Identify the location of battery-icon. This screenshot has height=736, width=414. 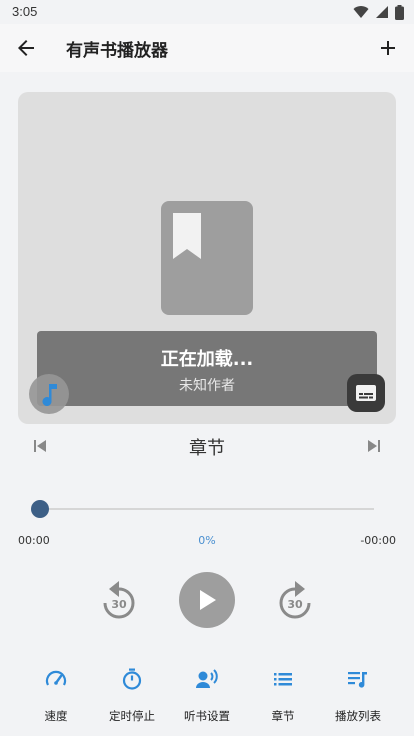
(399, 12).